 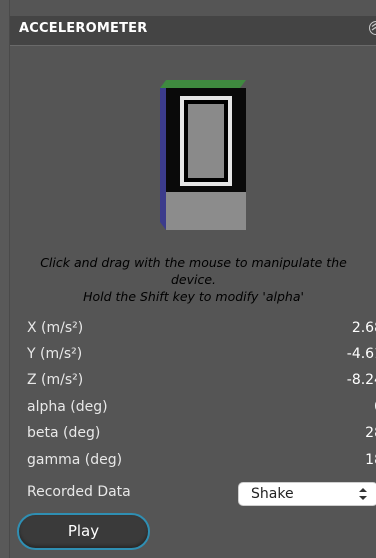 What do you see at coordinates (201, 329) in the screenshot?
I see `reading-row-x: X (m/s²) 2.68` at bounding box center [201, 329].